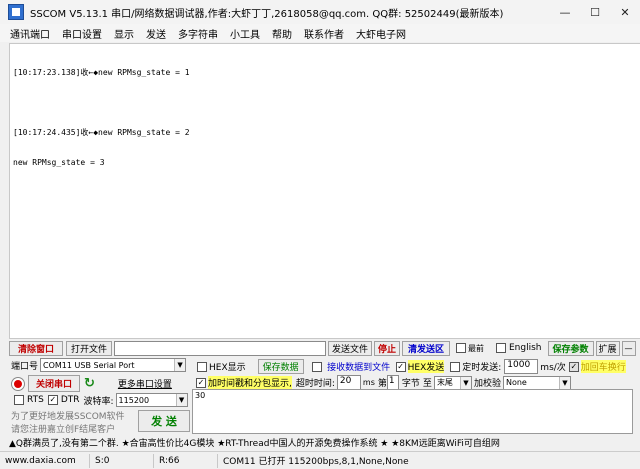 The height and width of the screenshot is (469, 640). Describe the element at coordinates (164, 421) in the screenshot. I see `send-button: 发 送` at that location.